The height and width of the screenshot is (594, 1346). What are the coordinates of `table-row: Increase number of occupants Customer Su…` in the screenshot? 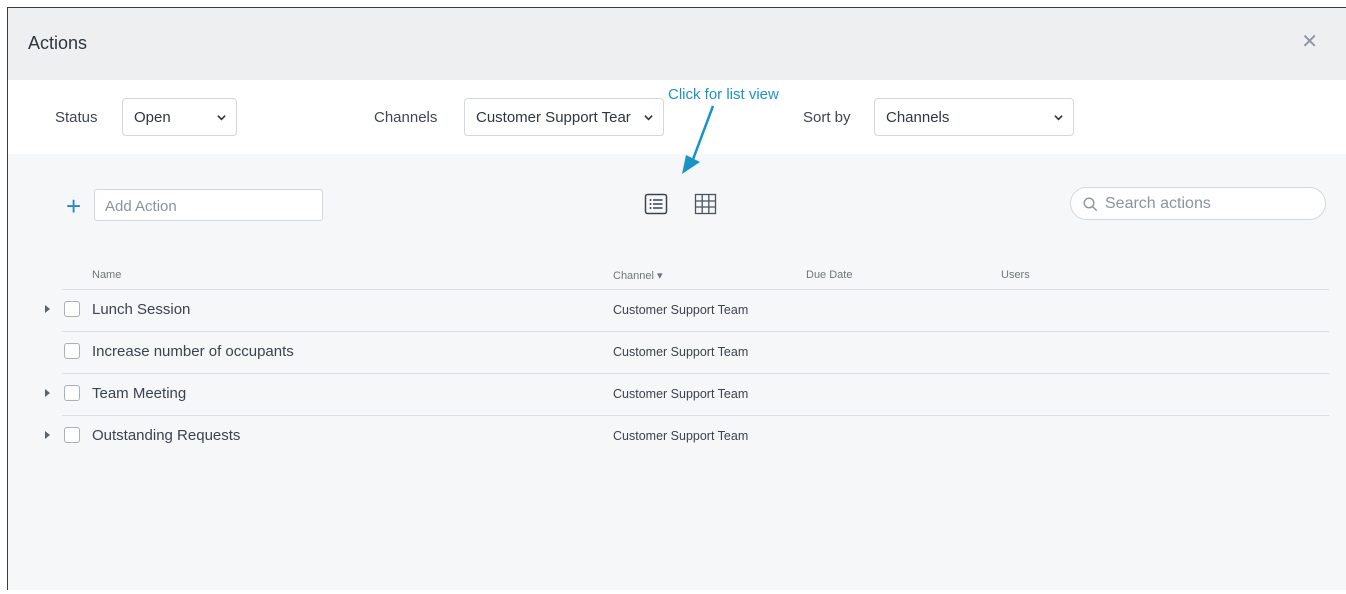 It's located at (677, 352).